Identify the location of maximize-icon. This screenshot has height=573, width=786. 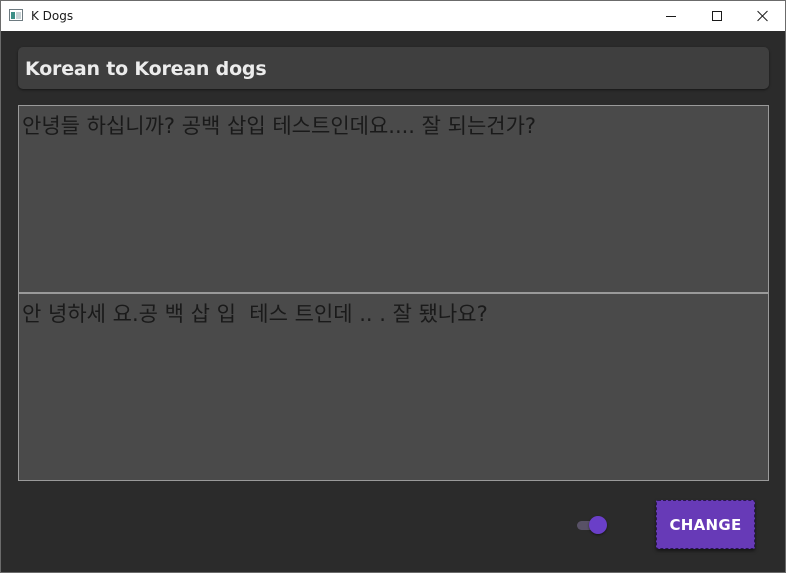
(717, 16).